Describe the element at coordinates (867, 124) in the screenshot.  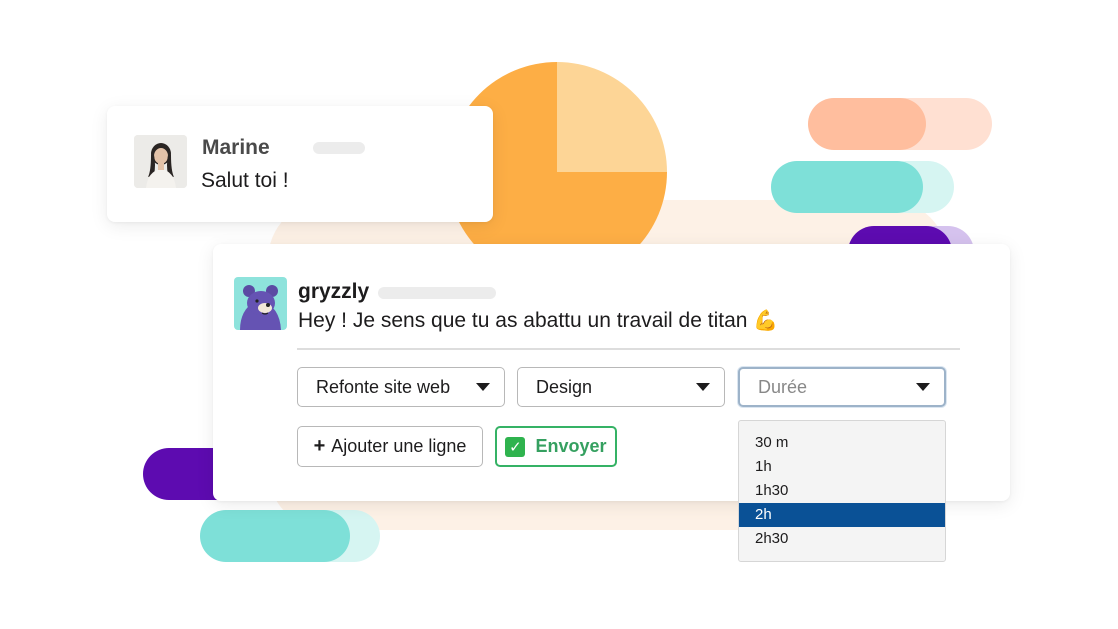
I see `deco-pill-salmon` at that location.